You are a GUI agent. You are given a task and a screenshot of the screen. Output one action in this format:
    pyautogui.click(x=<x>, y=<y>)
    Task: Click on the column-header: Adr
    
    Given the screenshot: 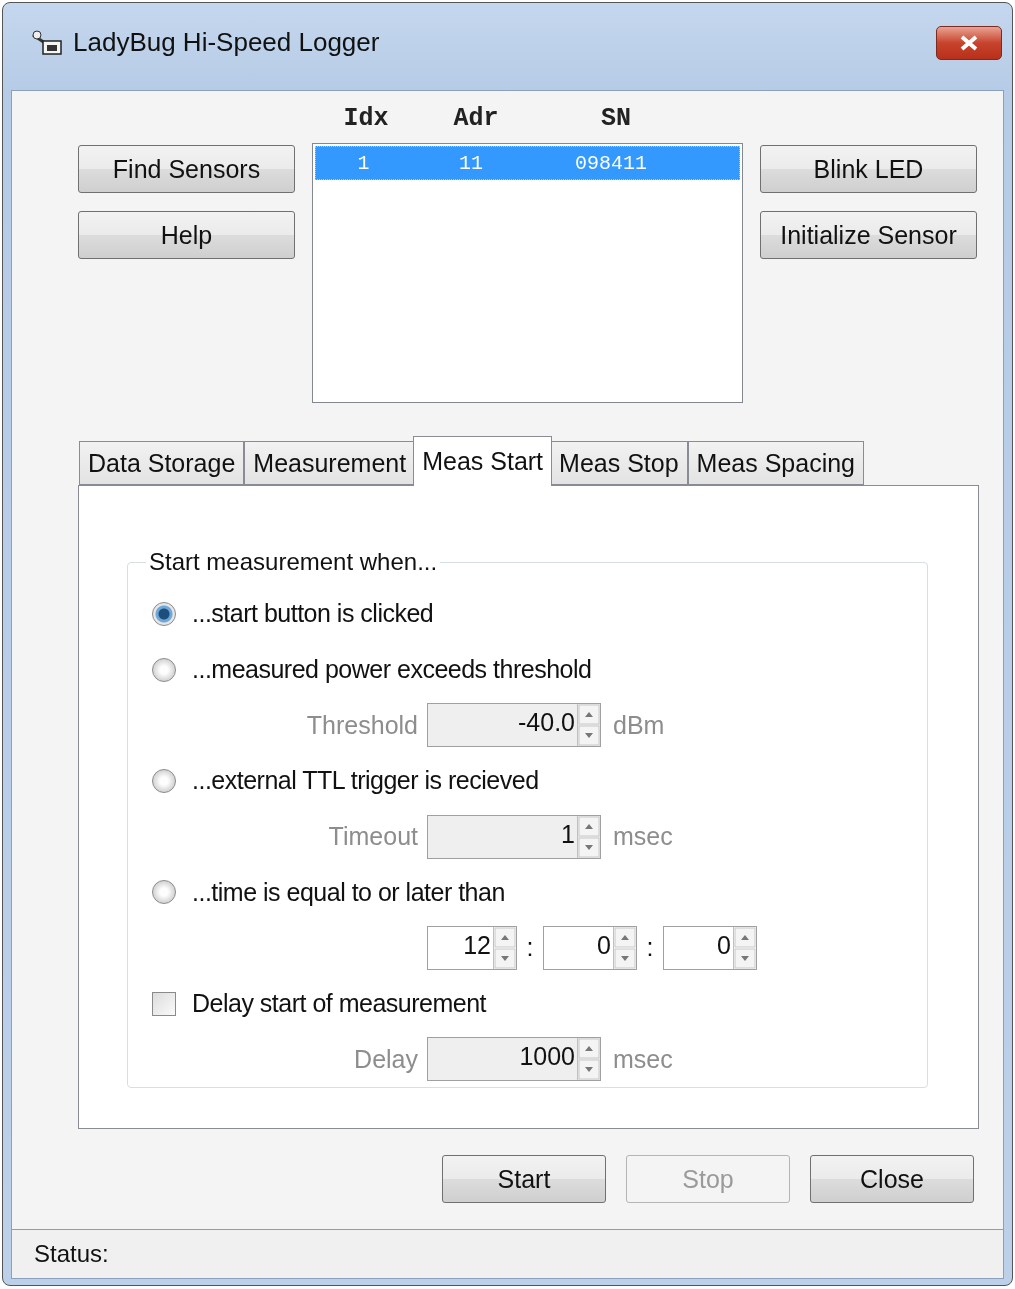 What is the action you would take?
    pyautogui.click(x=476, y=118)
    